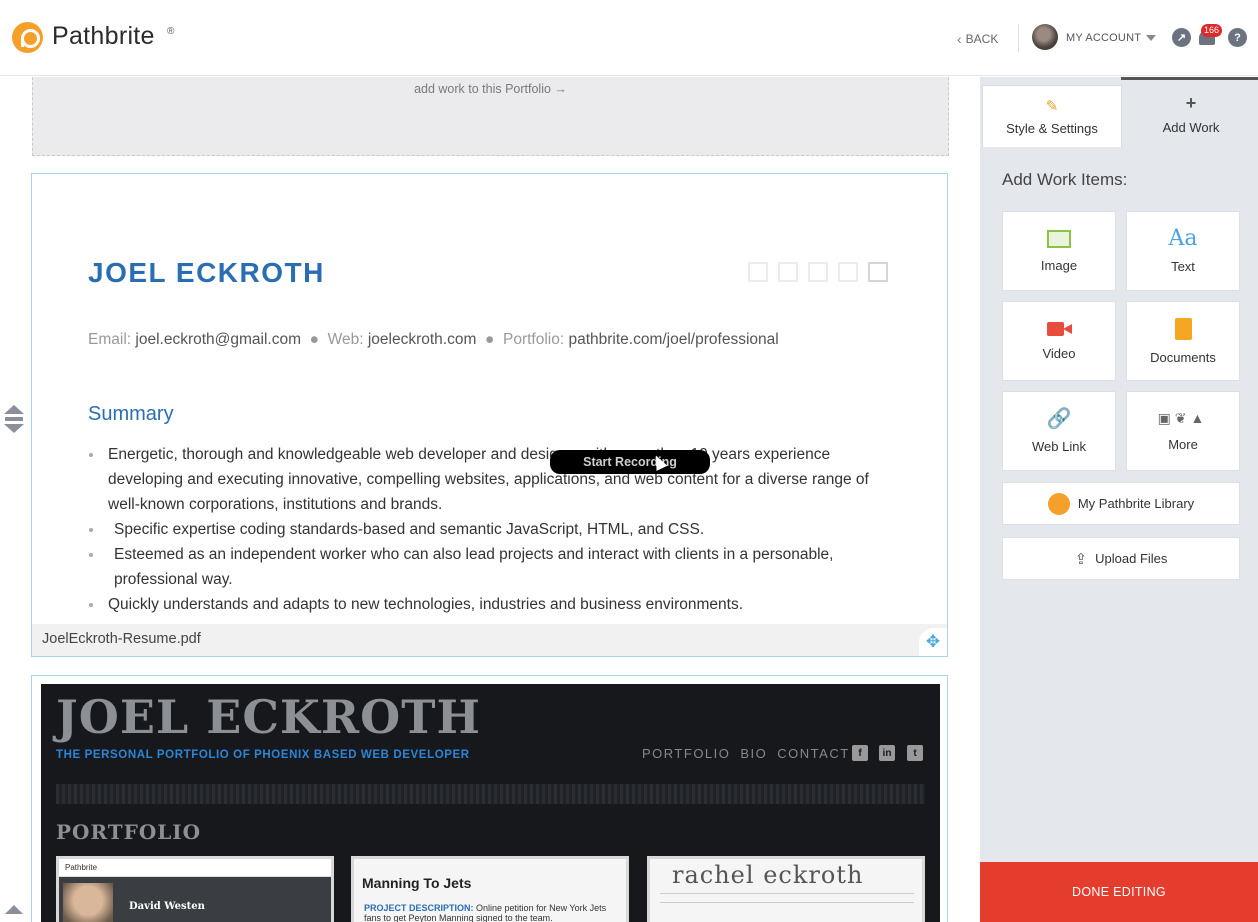  Describe the element at coordinates (1131, 558) in the screenshot. I see `upload-label: Upload Files` at that location.